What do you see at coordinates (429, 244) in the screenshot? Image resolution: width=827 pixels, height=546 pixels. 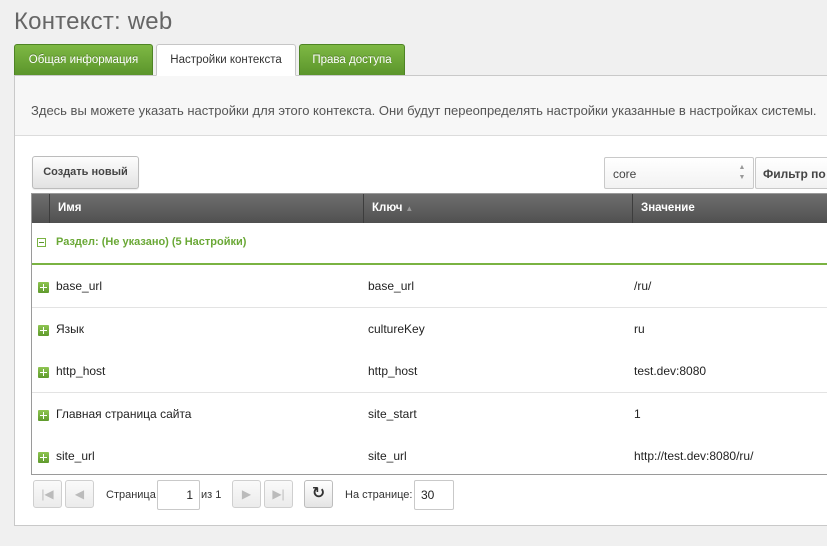 I see `group-header-row: Раздел: (Не указано) (5 Настройки)` at bounding box center [429, 244].